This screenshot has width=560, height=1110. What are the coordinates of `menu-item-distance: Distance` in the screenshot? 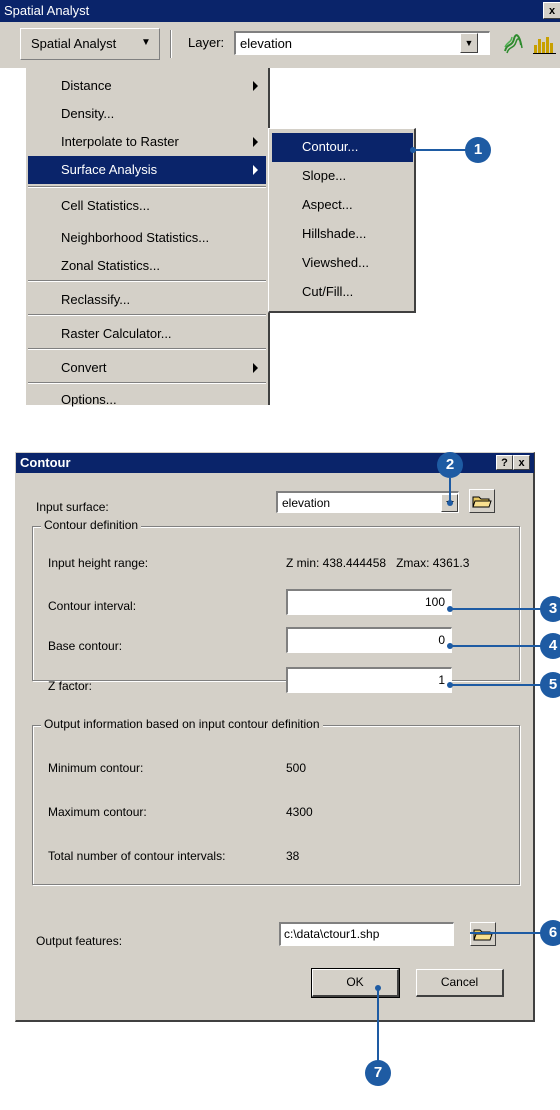 It's located at (147, 86).